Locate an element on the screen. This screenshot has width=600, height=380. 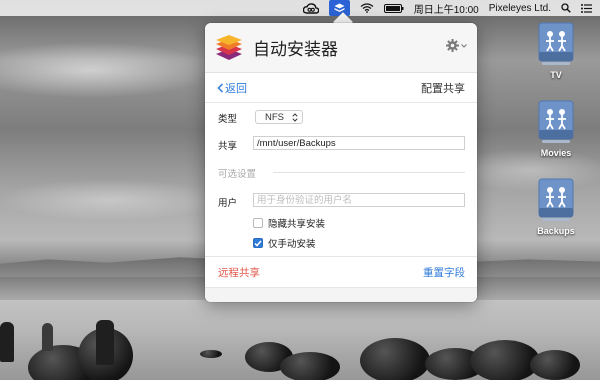
hide-share-label: 隐藏共享安装 is located at coordinates (297, 224).